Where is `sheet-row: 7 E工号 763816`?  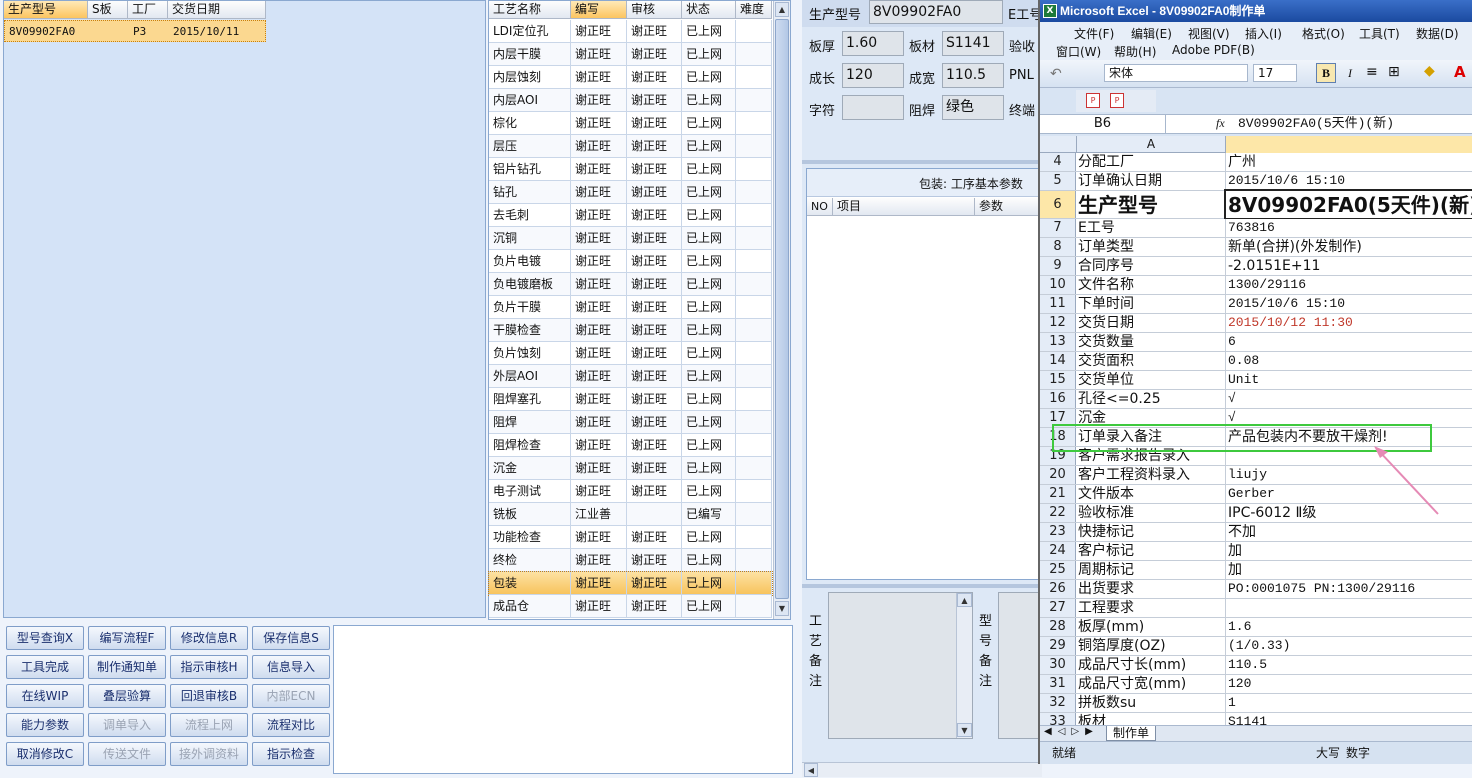
sheet-row: 7 E工号 763816 is located at coordinates (1256, 228).